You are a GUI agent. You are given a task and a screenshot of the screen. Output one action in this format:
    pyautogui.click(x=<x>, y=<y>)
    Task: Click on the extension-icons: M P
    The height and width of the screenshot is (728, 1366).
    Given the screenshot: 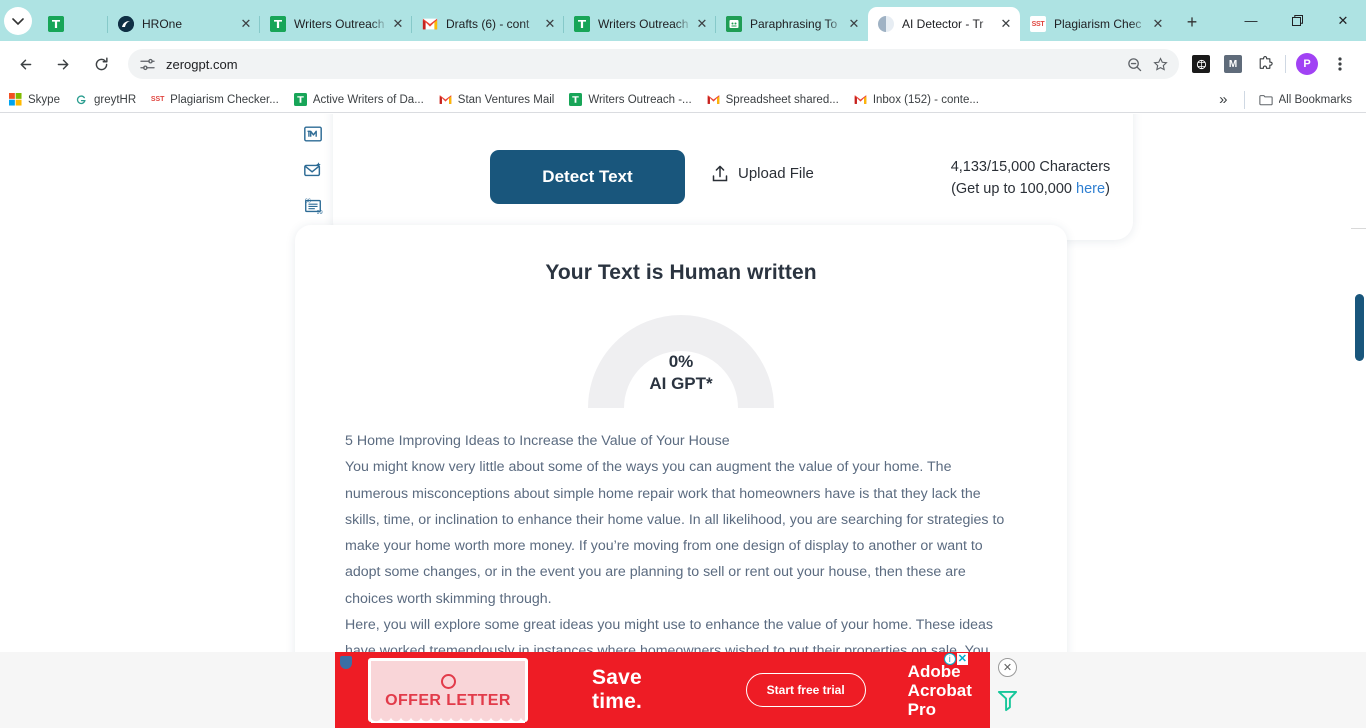 What is the action you would take?
    pyautogui.click(x=1270, y=64)
    